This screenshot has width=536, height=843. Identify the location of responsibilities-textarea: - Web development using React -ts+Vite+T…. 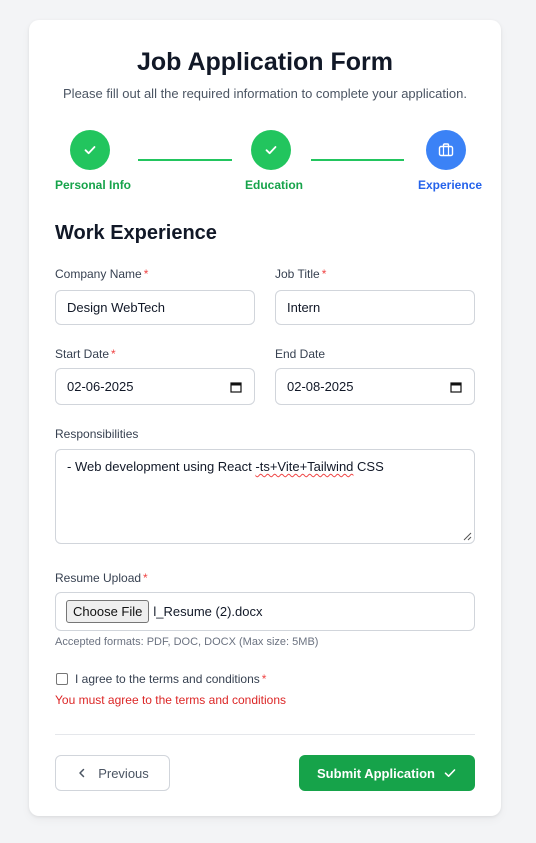
(265, 496).